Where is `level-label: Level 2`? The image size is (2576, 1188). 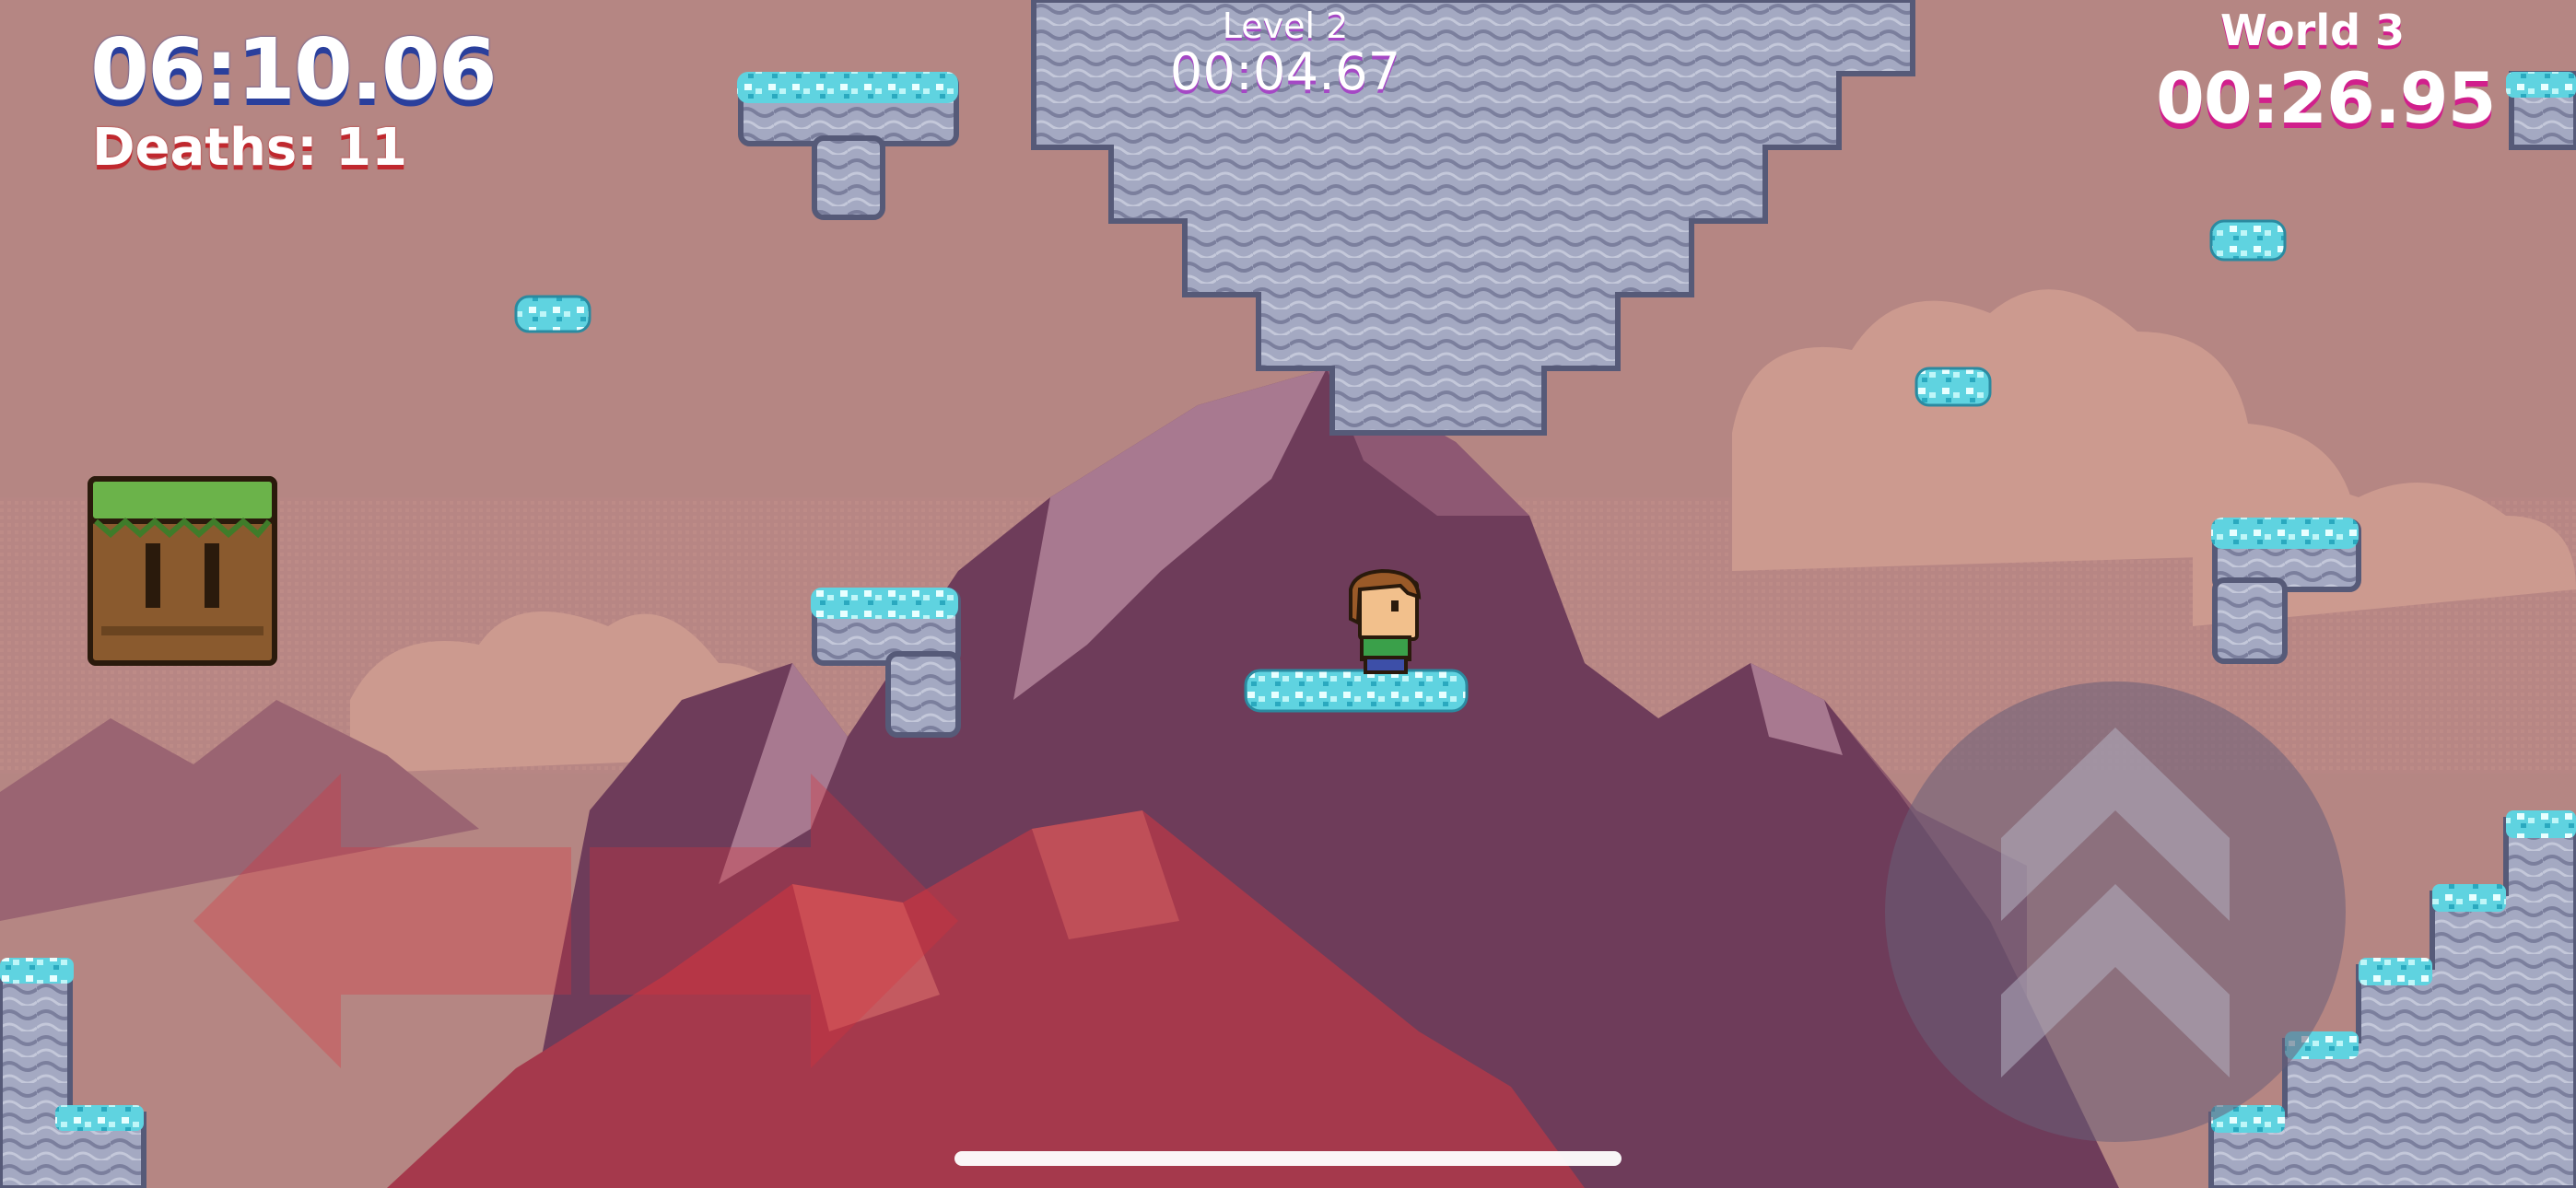 level-label: Level 2 is located at coordinates (1285, 26).